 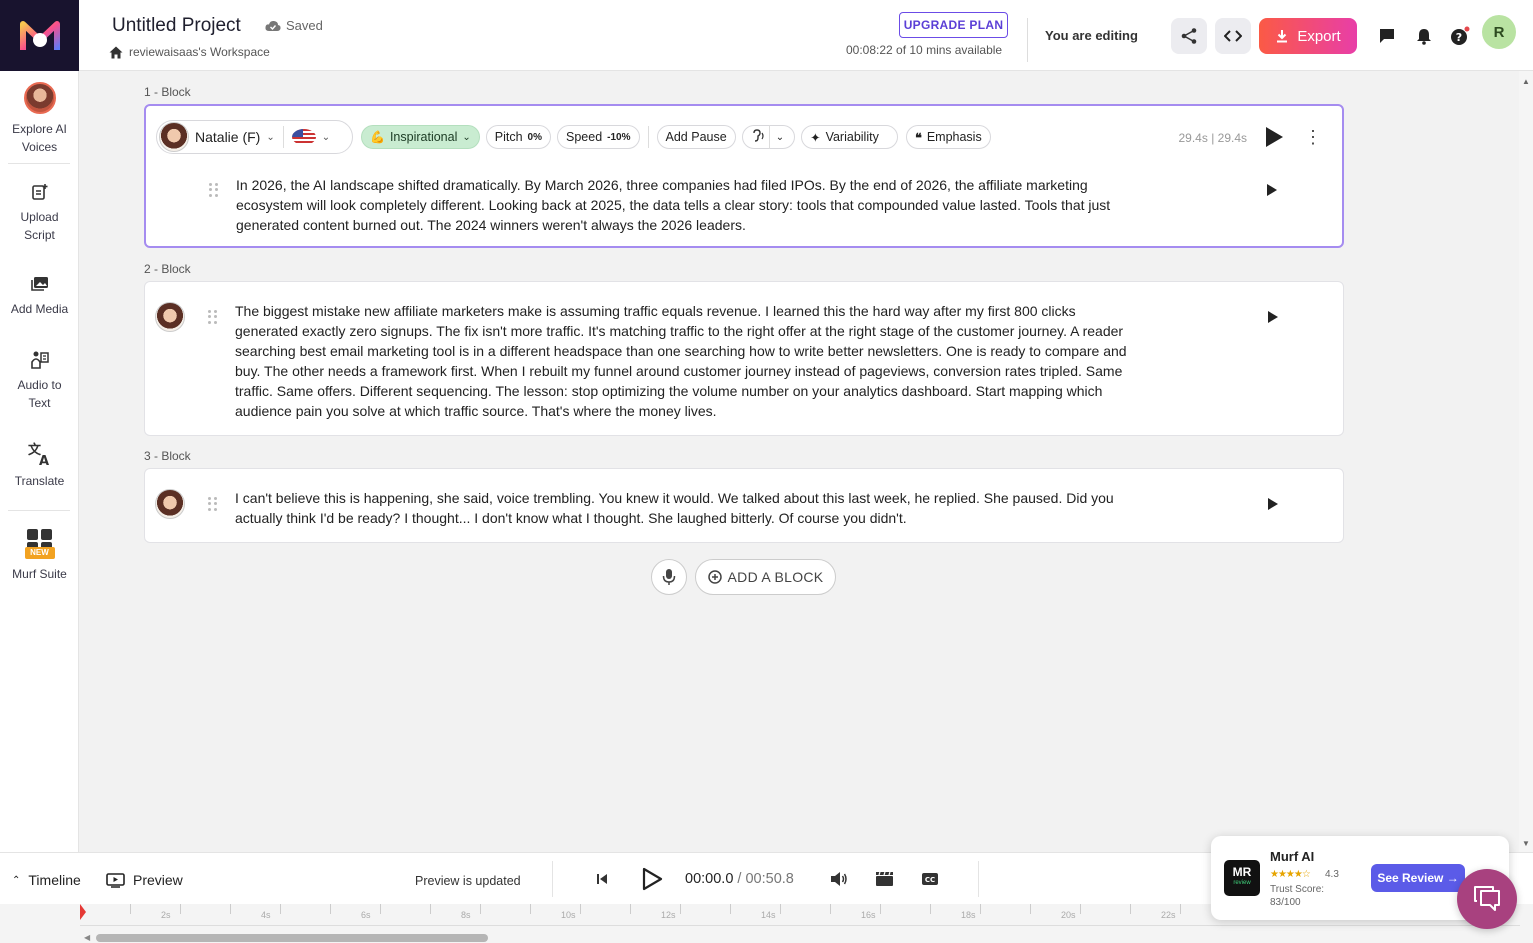 I want to click on sidebar-item-audio-to-text: Audio to Text, so click(x=39, y=380).